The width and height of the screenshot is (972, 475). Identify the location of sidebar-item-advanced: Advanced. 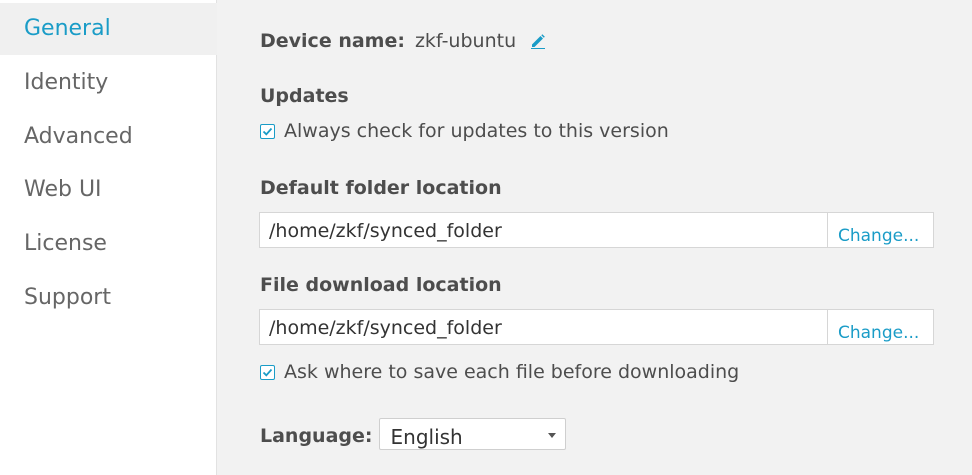
(108, 137).